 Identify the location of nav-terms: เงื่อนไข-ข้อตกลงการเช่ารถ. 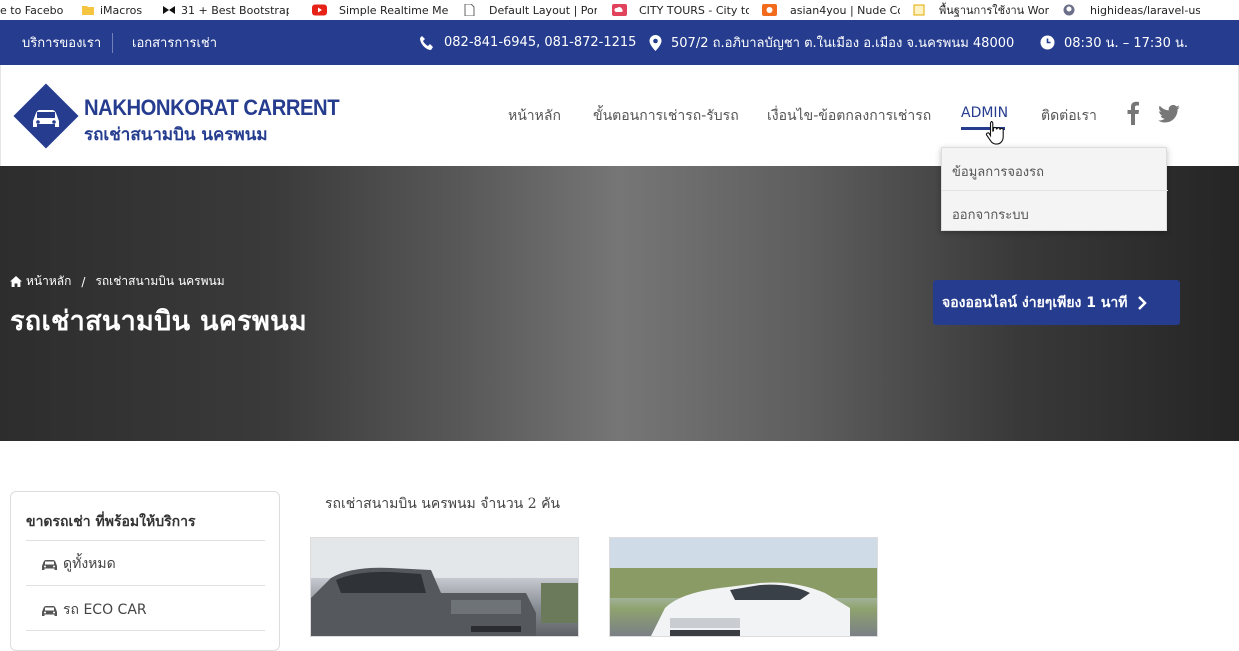
(849, 116).